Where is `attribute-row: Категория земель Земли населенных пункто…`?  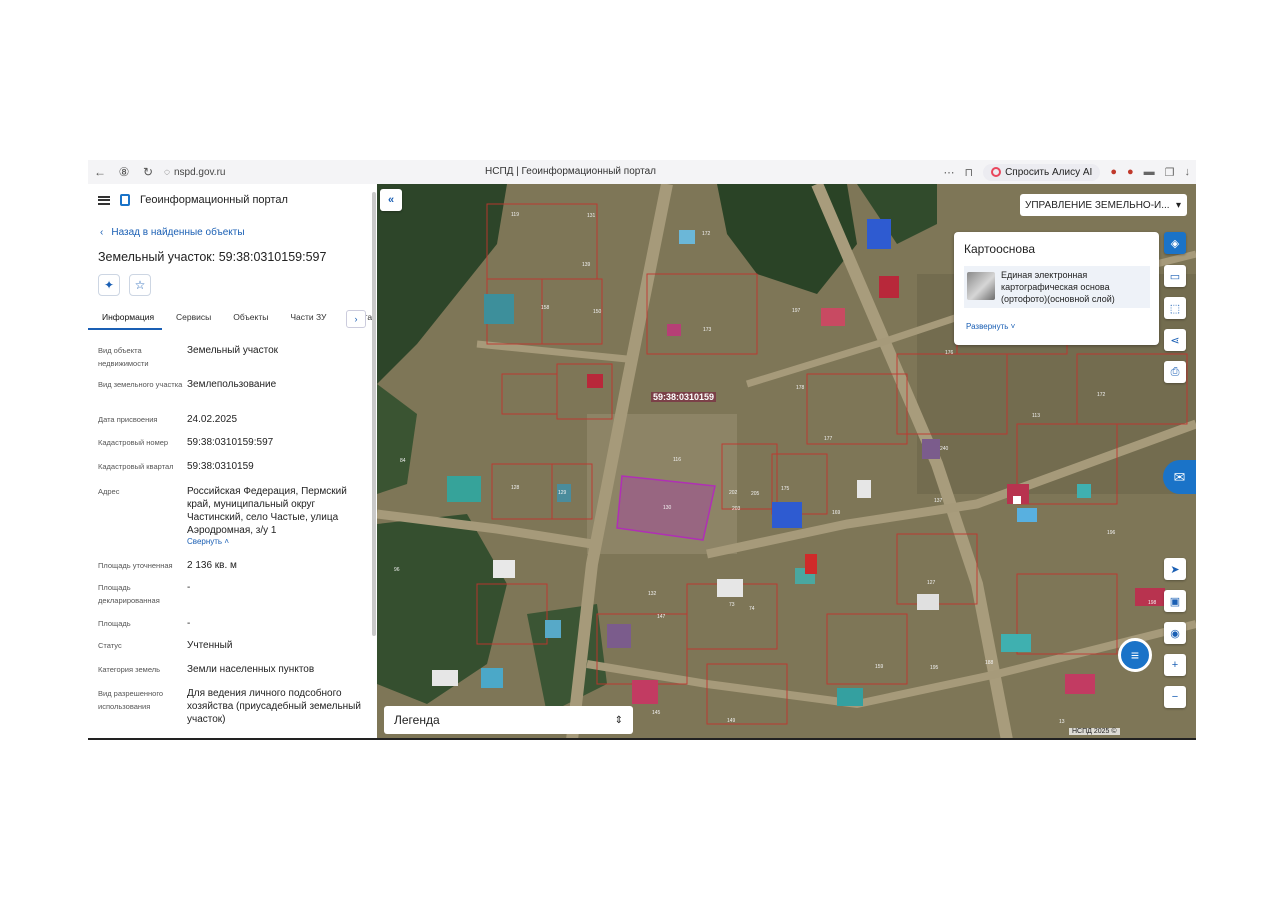 attribute-row: Категория земель Земли населенных пункто… is located at coordinates (233, 669).